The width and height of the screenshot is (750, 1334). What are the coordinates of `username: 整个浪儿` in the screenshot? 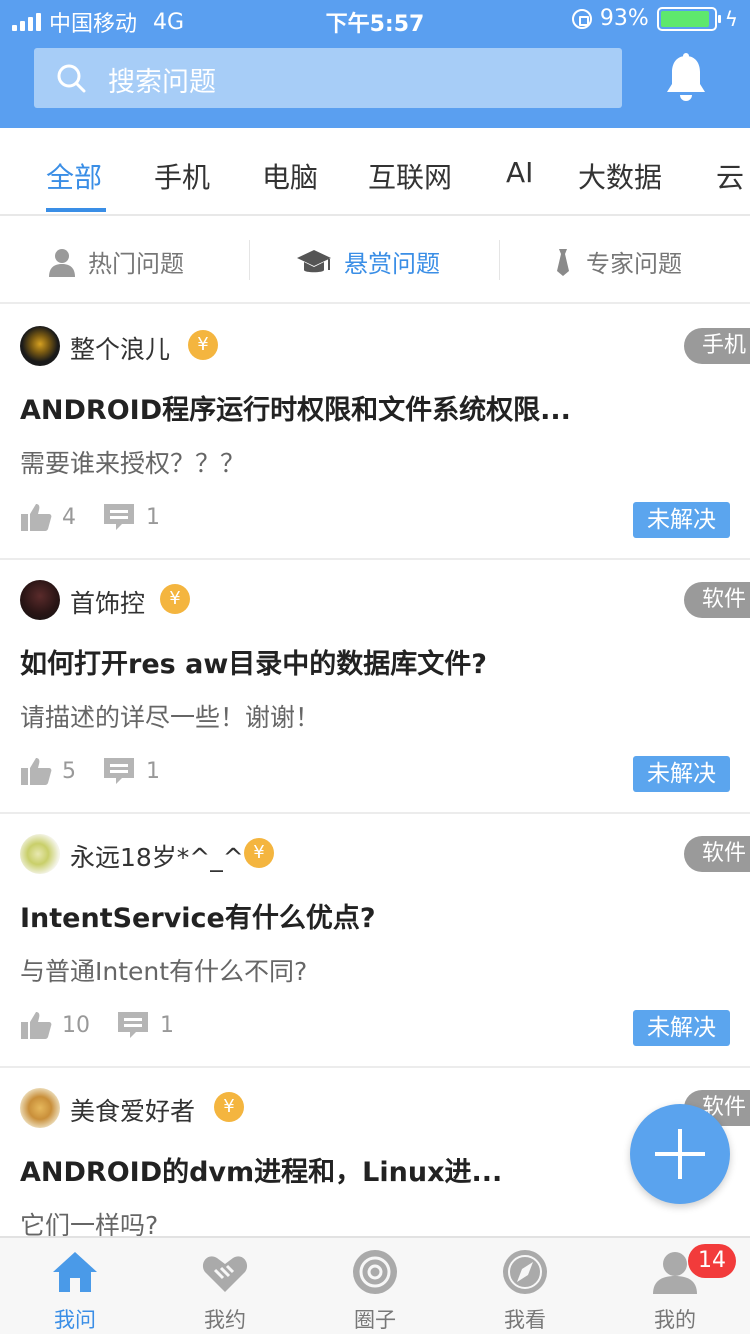 It's located at (120, 348).